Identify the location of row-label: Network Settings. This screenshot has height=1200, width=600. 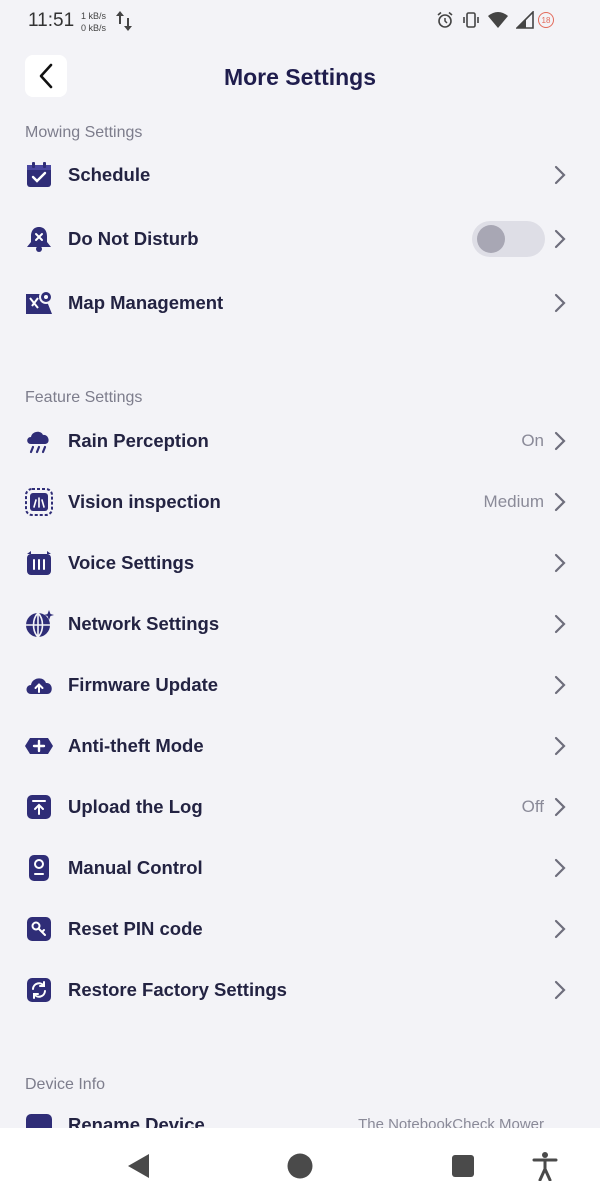
(144, 623).